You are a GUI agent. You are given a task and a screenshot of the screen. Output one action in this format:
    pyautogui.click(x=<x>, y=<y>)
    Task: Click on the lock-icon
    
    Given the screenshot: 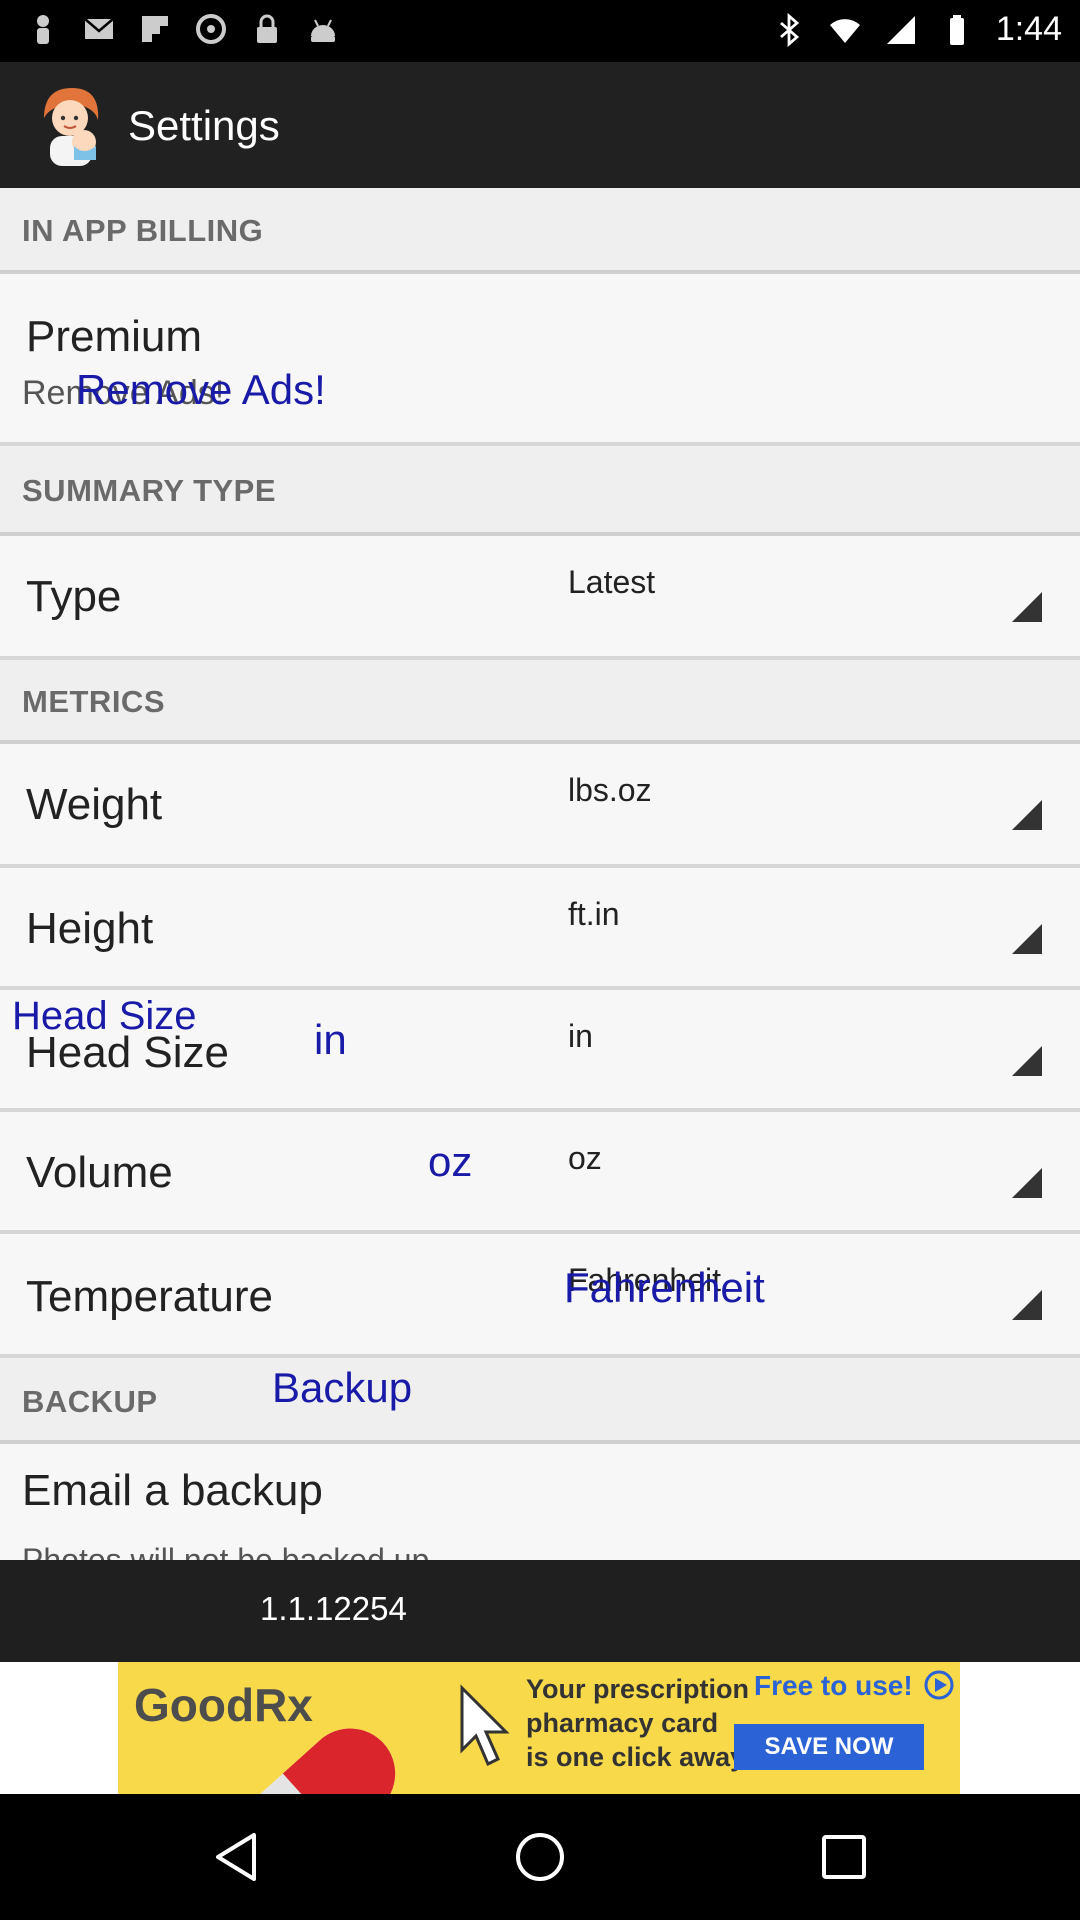 What is the action you would take?
    pyautogui.click(x=267, y=28)
    